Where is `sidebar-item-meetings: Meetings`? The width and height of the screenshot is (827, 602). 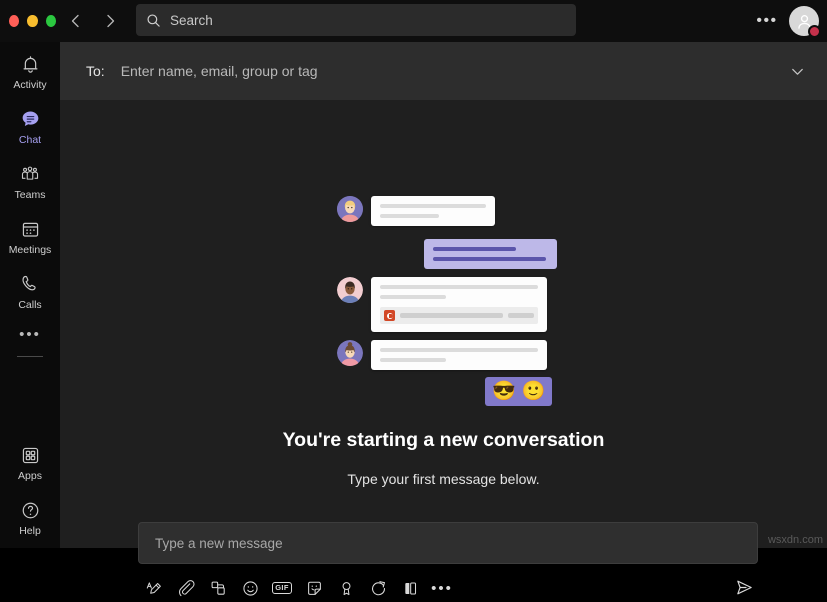 sidebar-item-meetings: Meetings is located at coordinates (30, 234).